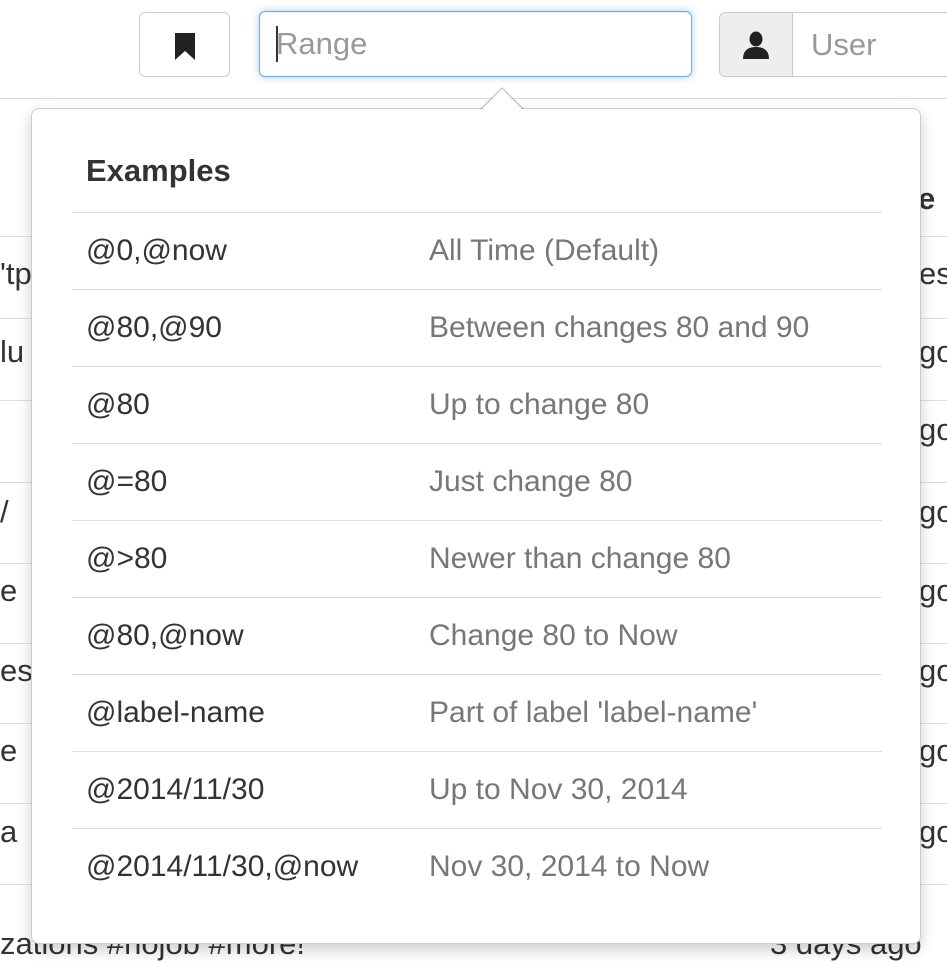  Describe the element at coordinates (16, 670) in the screenshot. I see `bg-row-left: es` at that location.